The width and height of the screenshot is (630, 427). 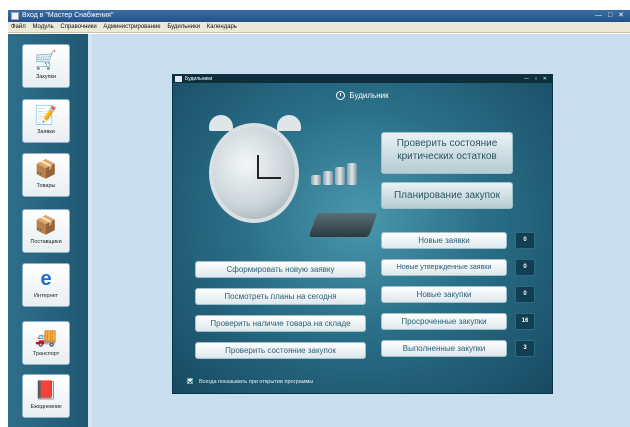 What do you see at coordinates (525, 294) in the screenshot?
I see `new-purchases-count: 0` at bounding box center [525, 294].